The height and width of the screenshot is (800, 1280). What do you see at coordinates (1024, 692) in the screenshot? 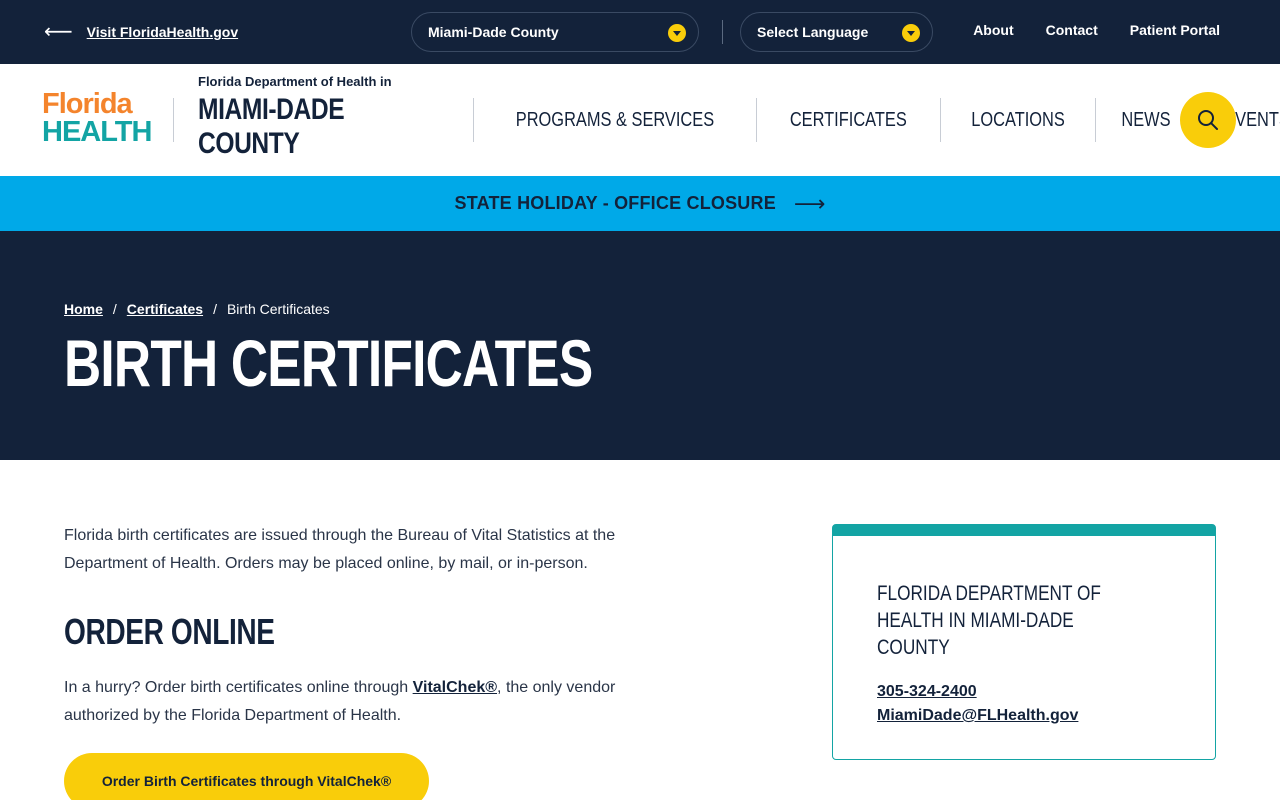
I see `phone-link: 305-324-2400` at bounding box center [1024, 692].